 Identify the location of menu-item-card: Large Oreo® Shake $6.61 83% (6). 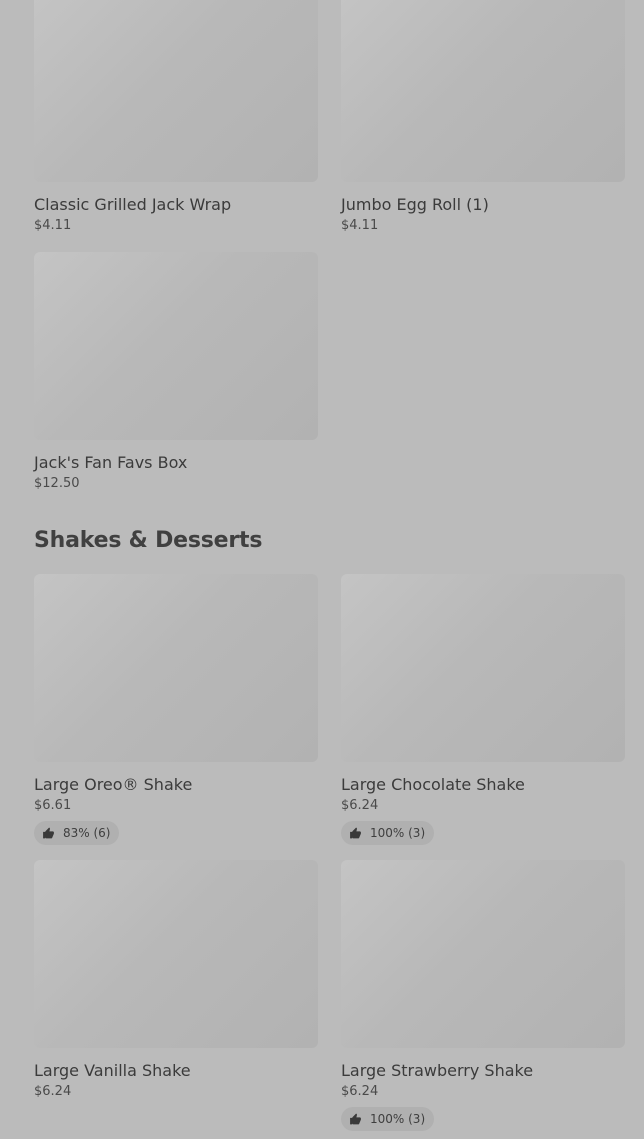
(176, 709).